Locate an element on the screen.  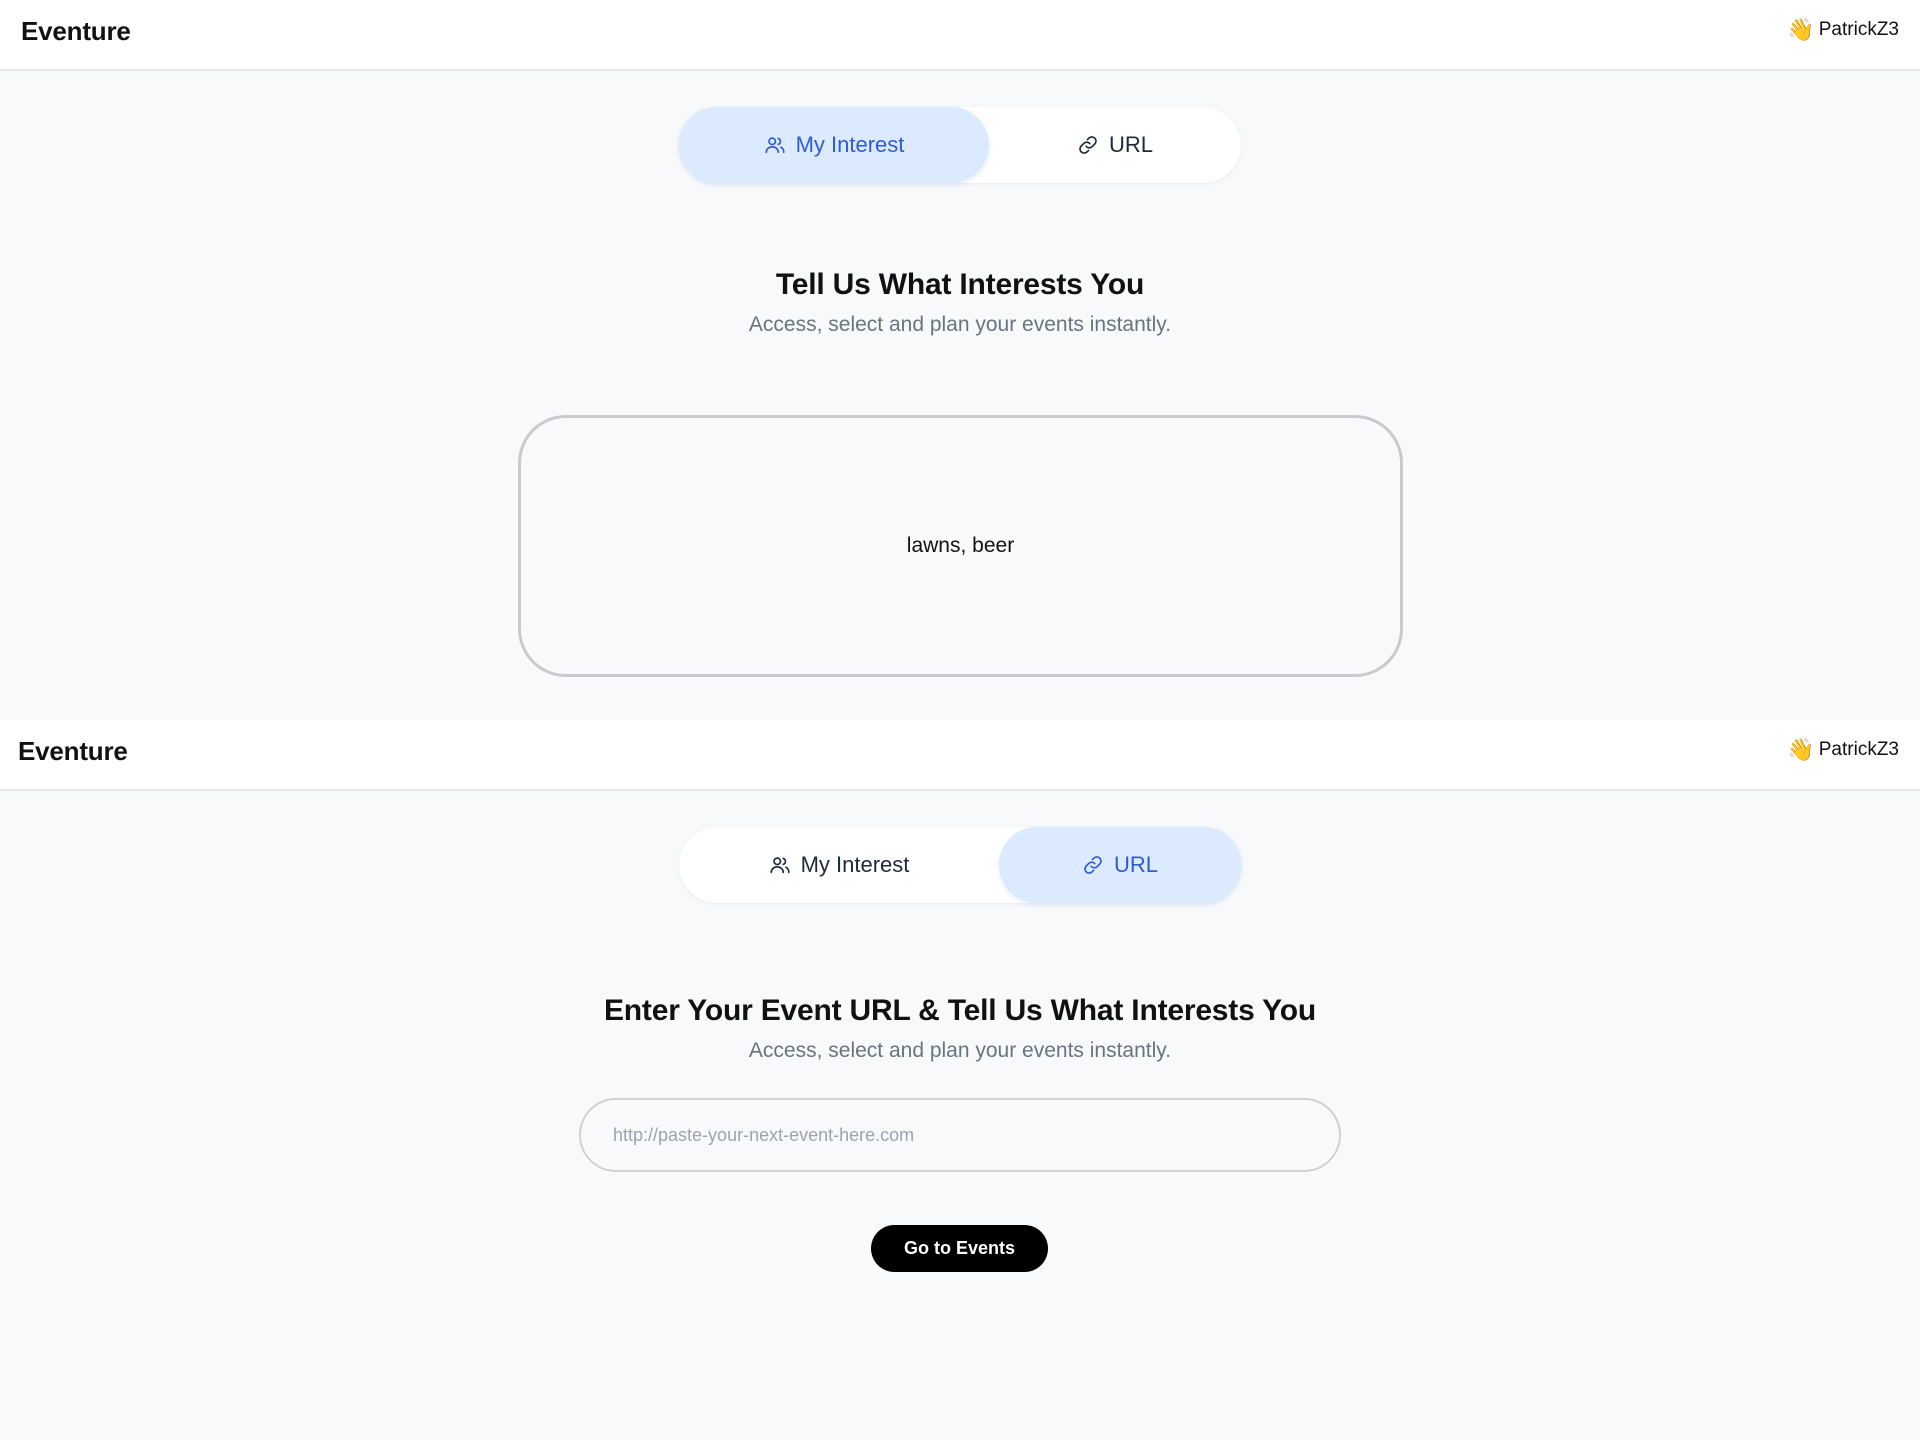
go-to-events-button: Go to Events is located at coordinates (959, 1248).